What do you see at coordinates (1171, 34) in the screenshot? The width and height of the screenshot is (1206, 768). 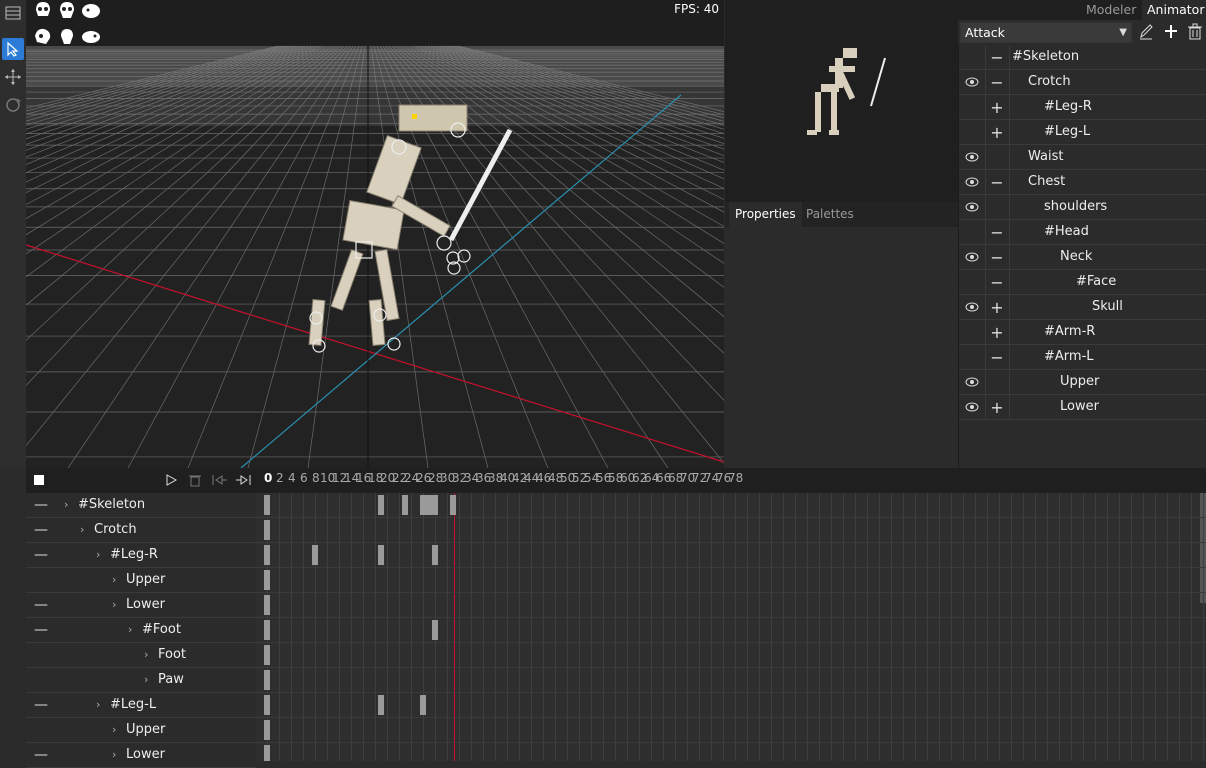 I see `add-icon` at bounding box center [1171, 34].